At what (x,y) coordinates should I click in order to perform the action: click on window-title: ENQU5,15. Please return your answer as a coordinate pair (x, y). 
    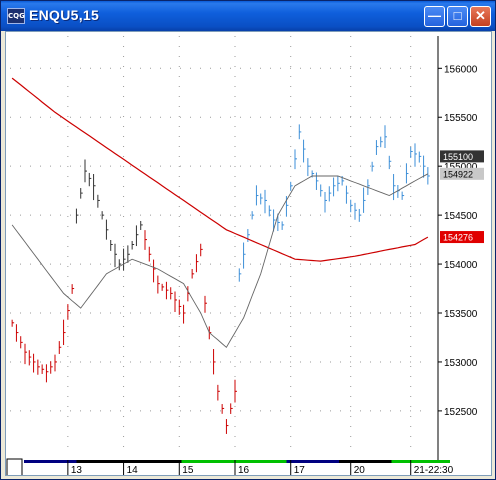
    Looking at the image, I should click on (64, 15).